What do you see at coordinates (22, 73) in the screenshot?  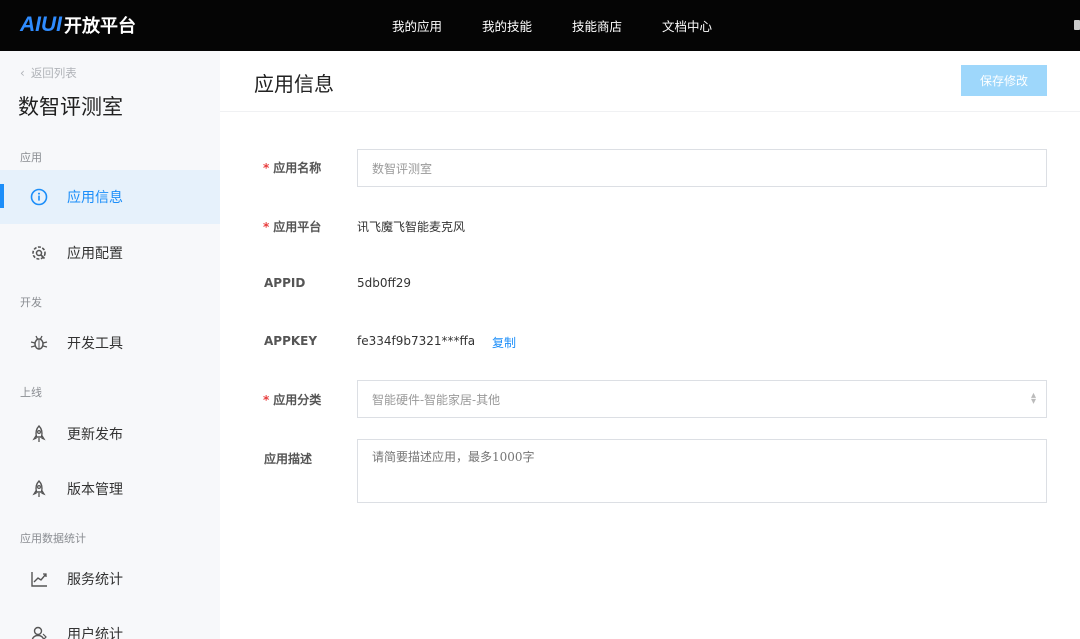 I see `chevron-left-icon: ‹` at bounding box center [22, 73].